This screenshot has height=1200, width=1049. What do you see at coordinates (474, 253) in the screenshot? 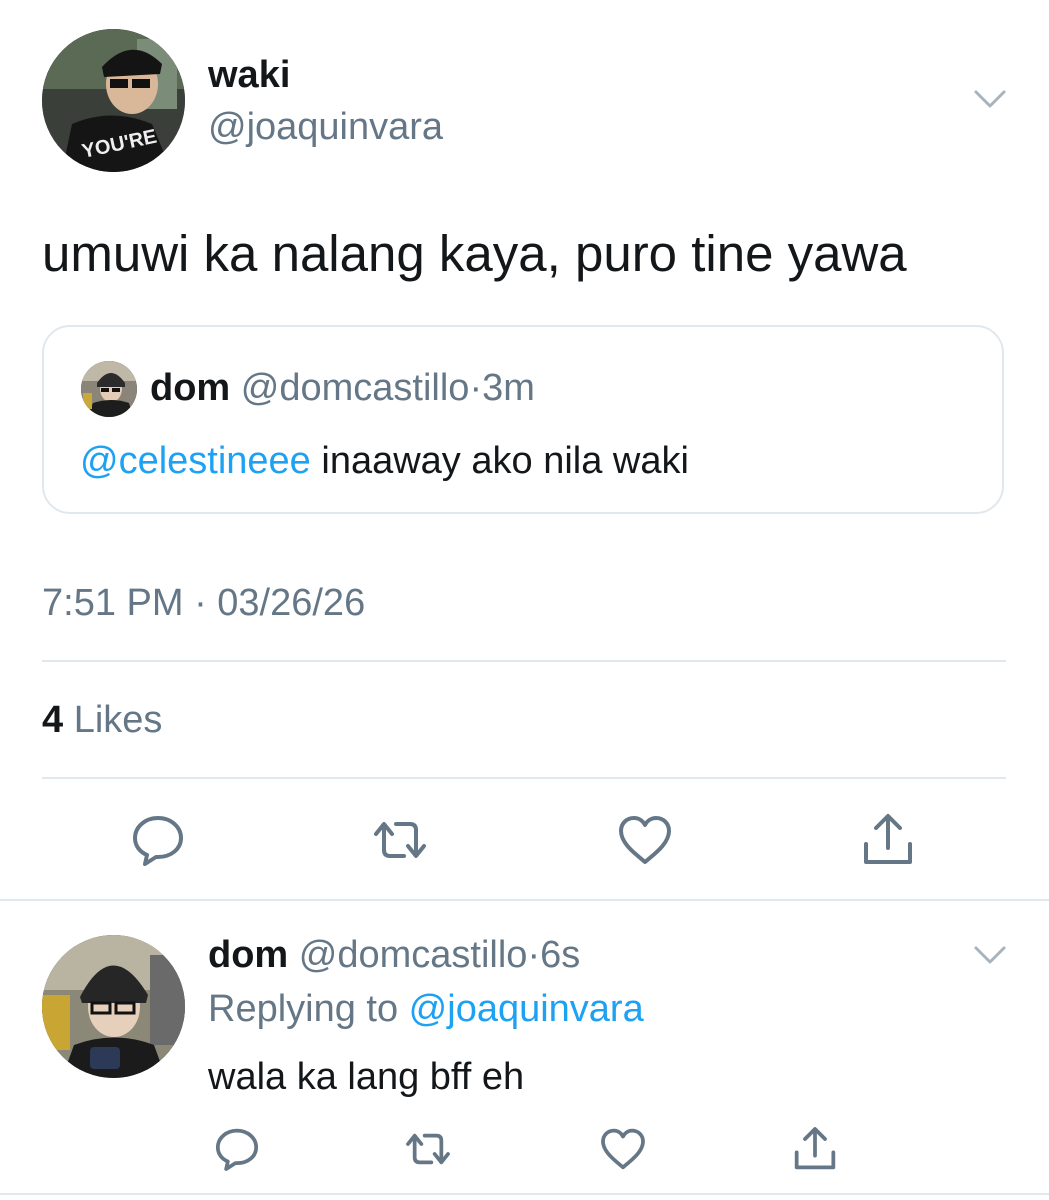
I see `tweet-text: umuwi ka nalang kaya, puro tine yawa` at bounding box center [474, 253].